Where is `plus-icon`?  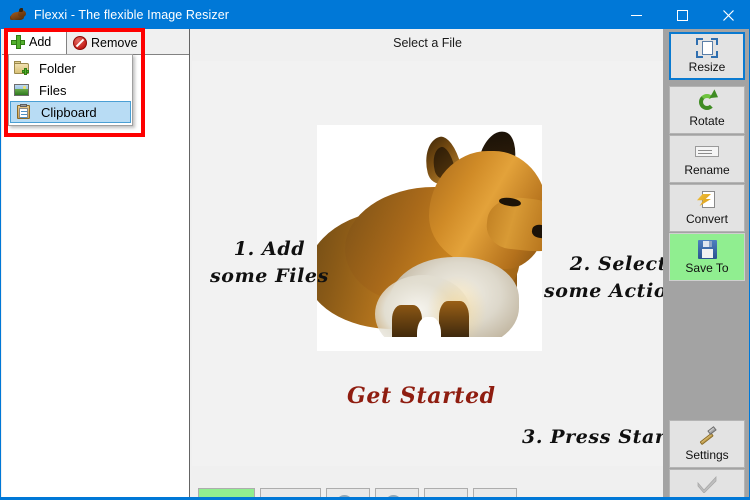
plus-icon is located at coordinates (18, 42).